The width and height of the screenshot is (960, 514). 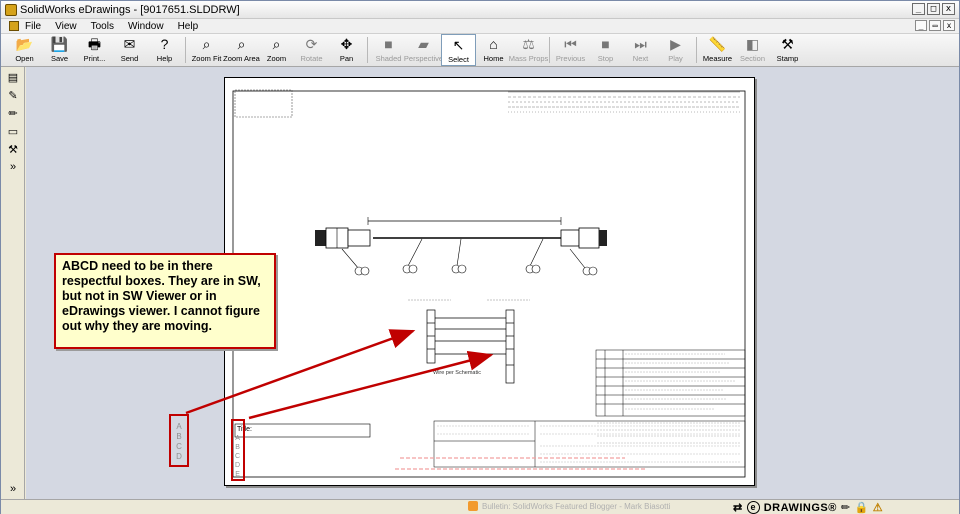 I want to click on schematic-note: Wire per Schematic, so click(x=457, y=373).